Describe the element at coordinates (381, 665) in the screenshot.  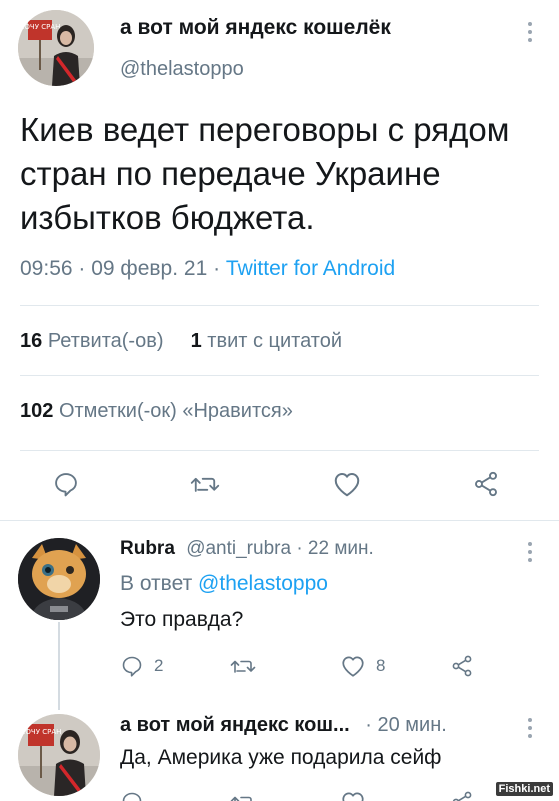
I see `like-count: 8` at that location.